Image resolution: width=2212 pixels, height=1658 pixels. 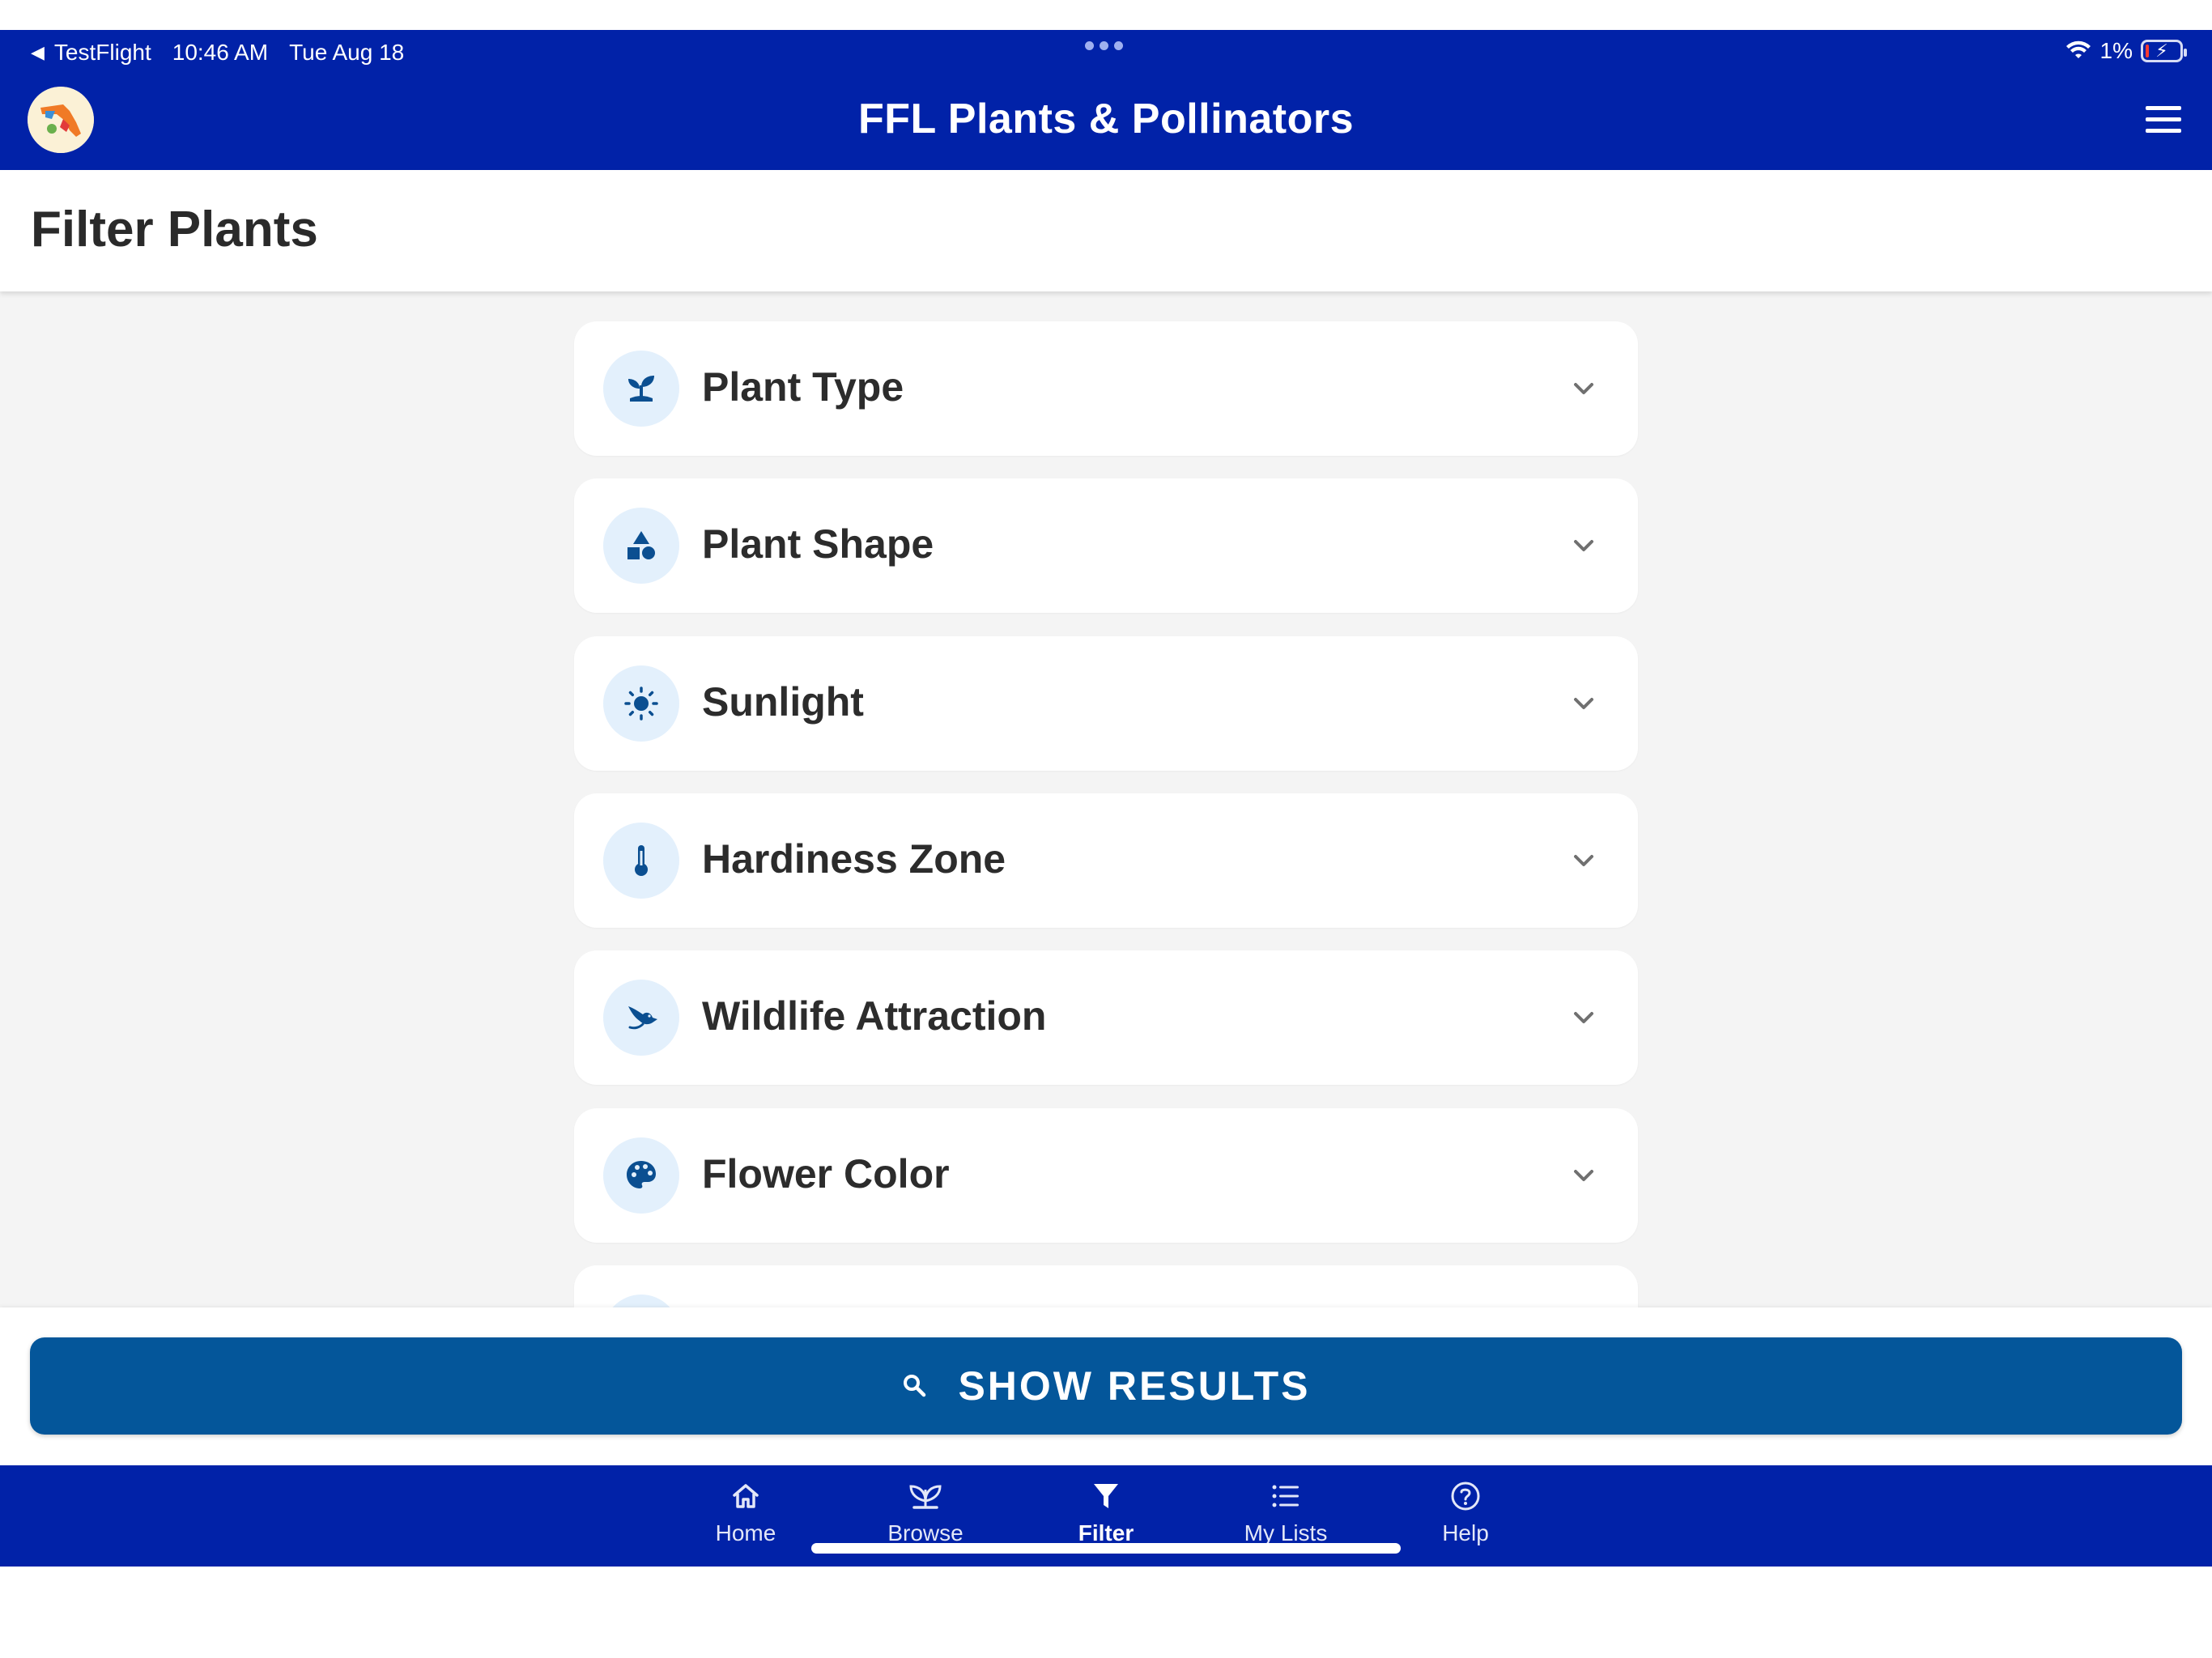 What do you see at coordinates (2078, 49) in the screenshot?
I see `wifi-icon` at bounding box center [2078, 49].